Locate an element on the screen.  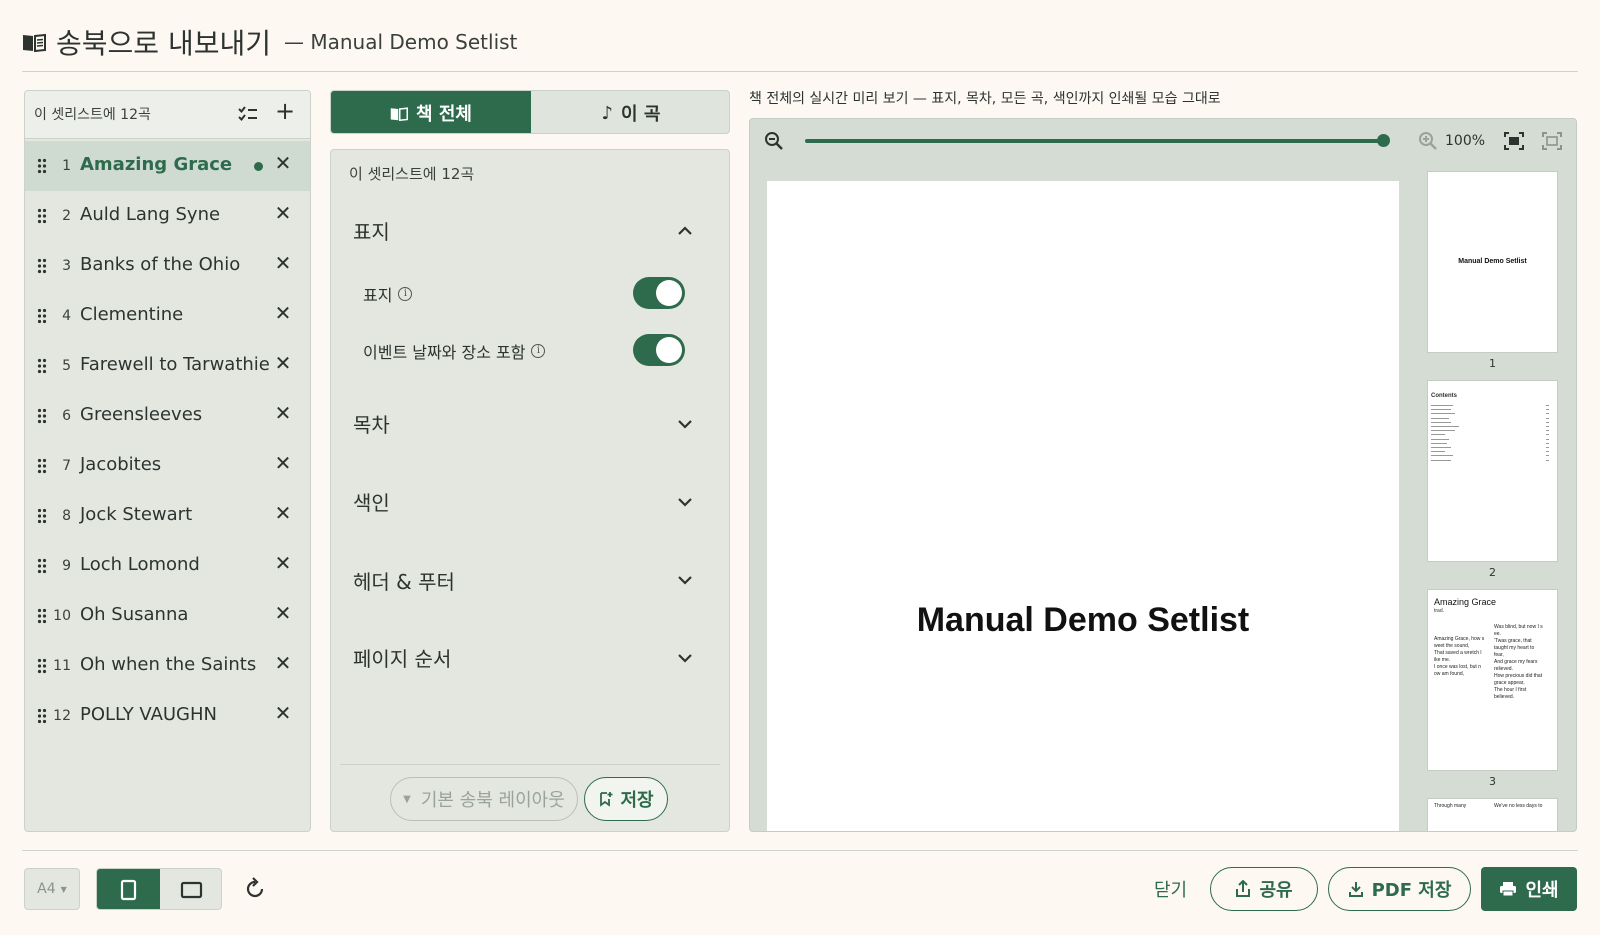
portrait-button is located at coordinates (128, 889).